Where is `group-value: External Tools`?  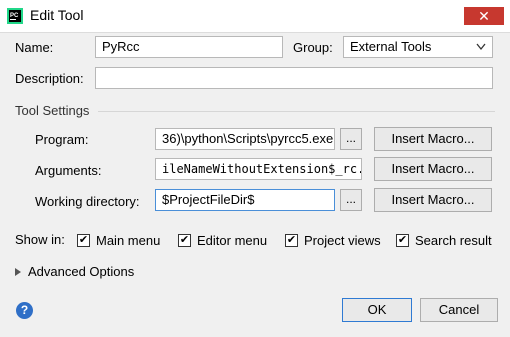 group-value: External Tools is located at coordinates (391, 46).